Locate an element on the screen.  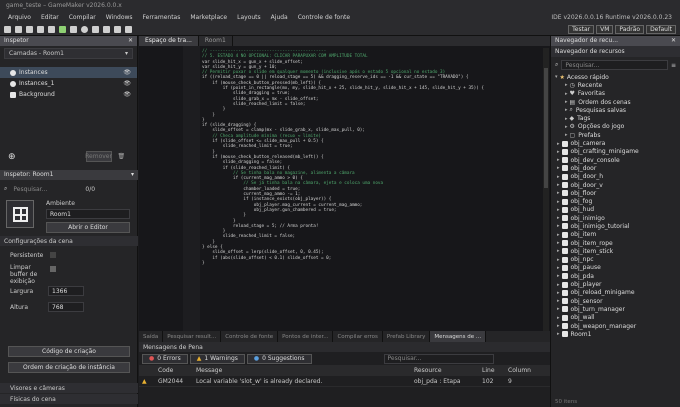
width-input: 1366 is located at coordinates (66, 291).